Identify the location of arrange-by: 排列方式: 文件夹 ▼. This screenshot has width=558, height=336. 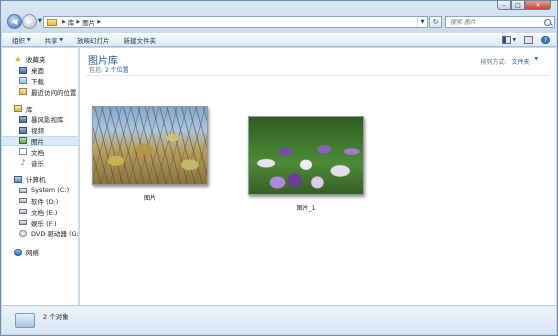
(509, 61).